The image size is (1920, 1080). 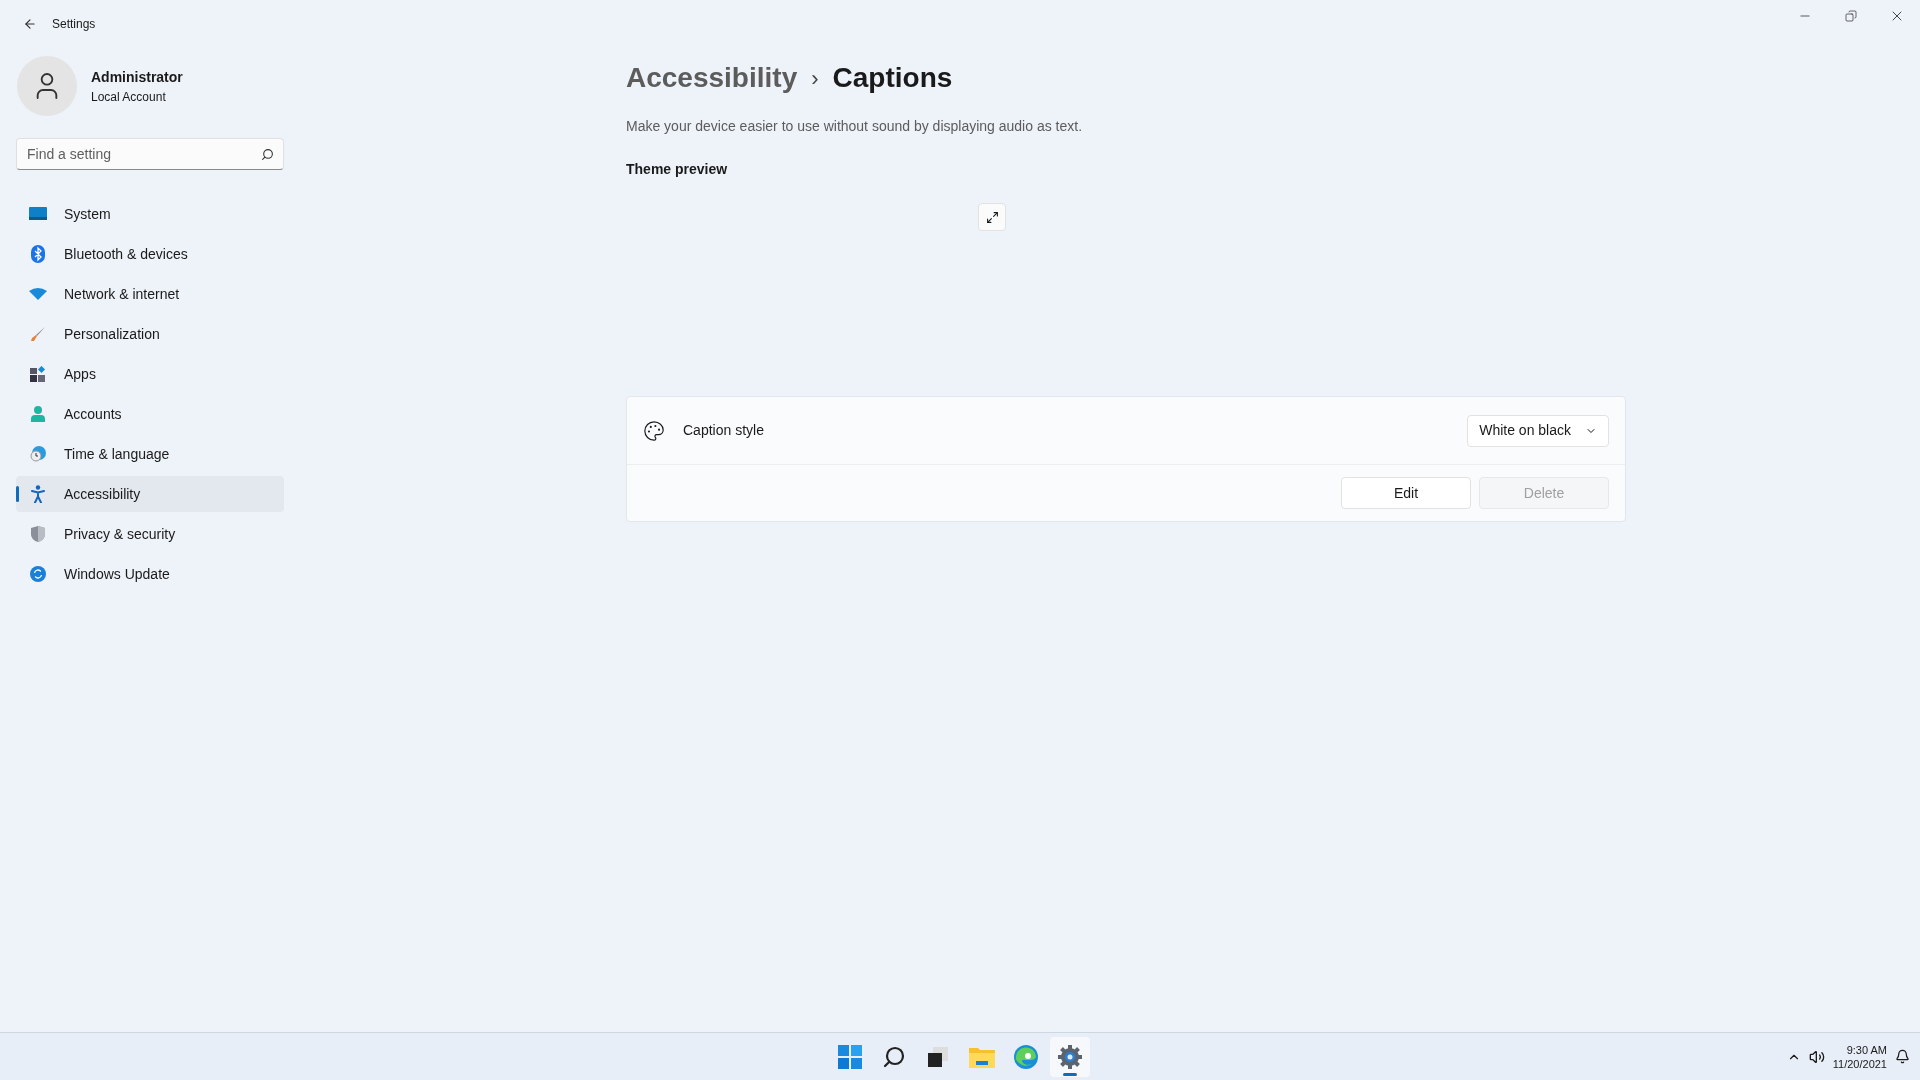 I want to click on page-title: Captions, so click(x=892, y=78).